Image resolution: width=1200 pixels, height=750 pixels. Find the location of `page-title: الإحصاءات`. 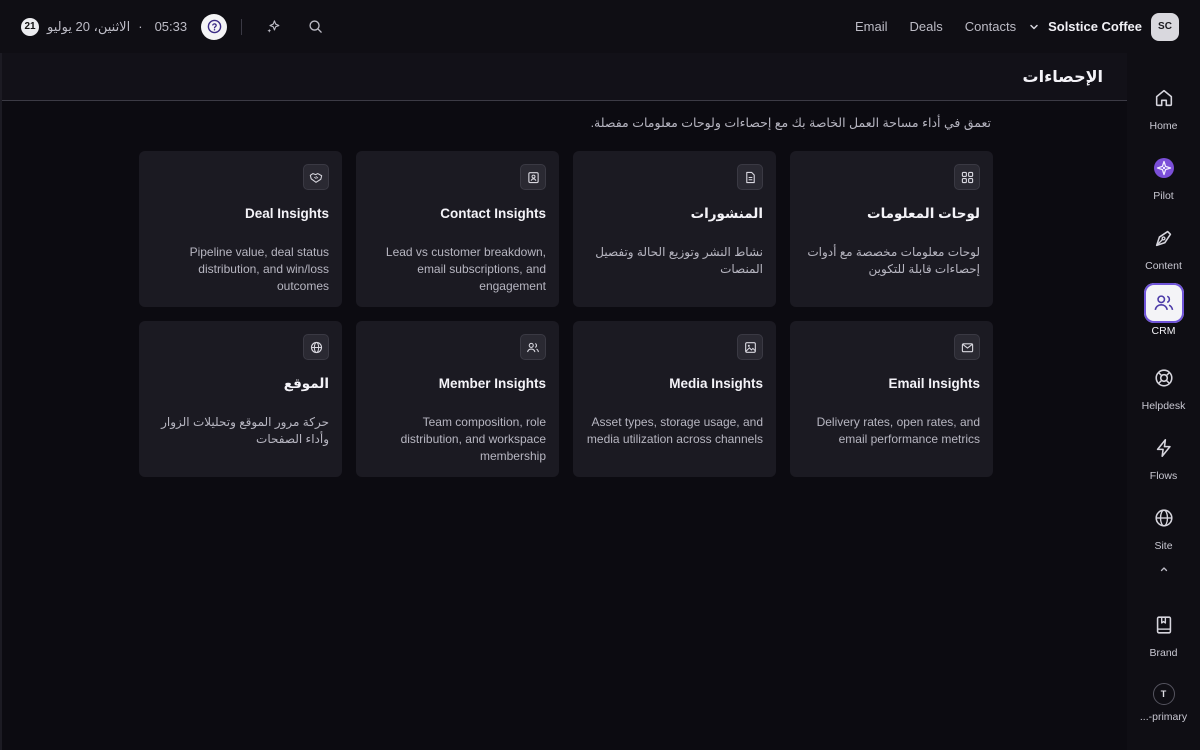

page-title: الإحصاءات is located at coordinates (1062, 77).